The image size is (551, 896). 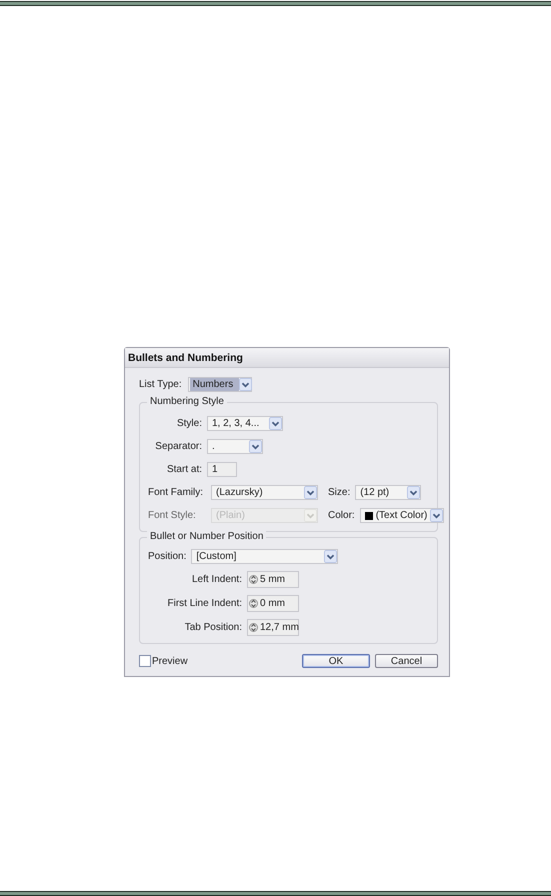 I want to click on field-label: First Line Indent:, so click(x=204, y=603).